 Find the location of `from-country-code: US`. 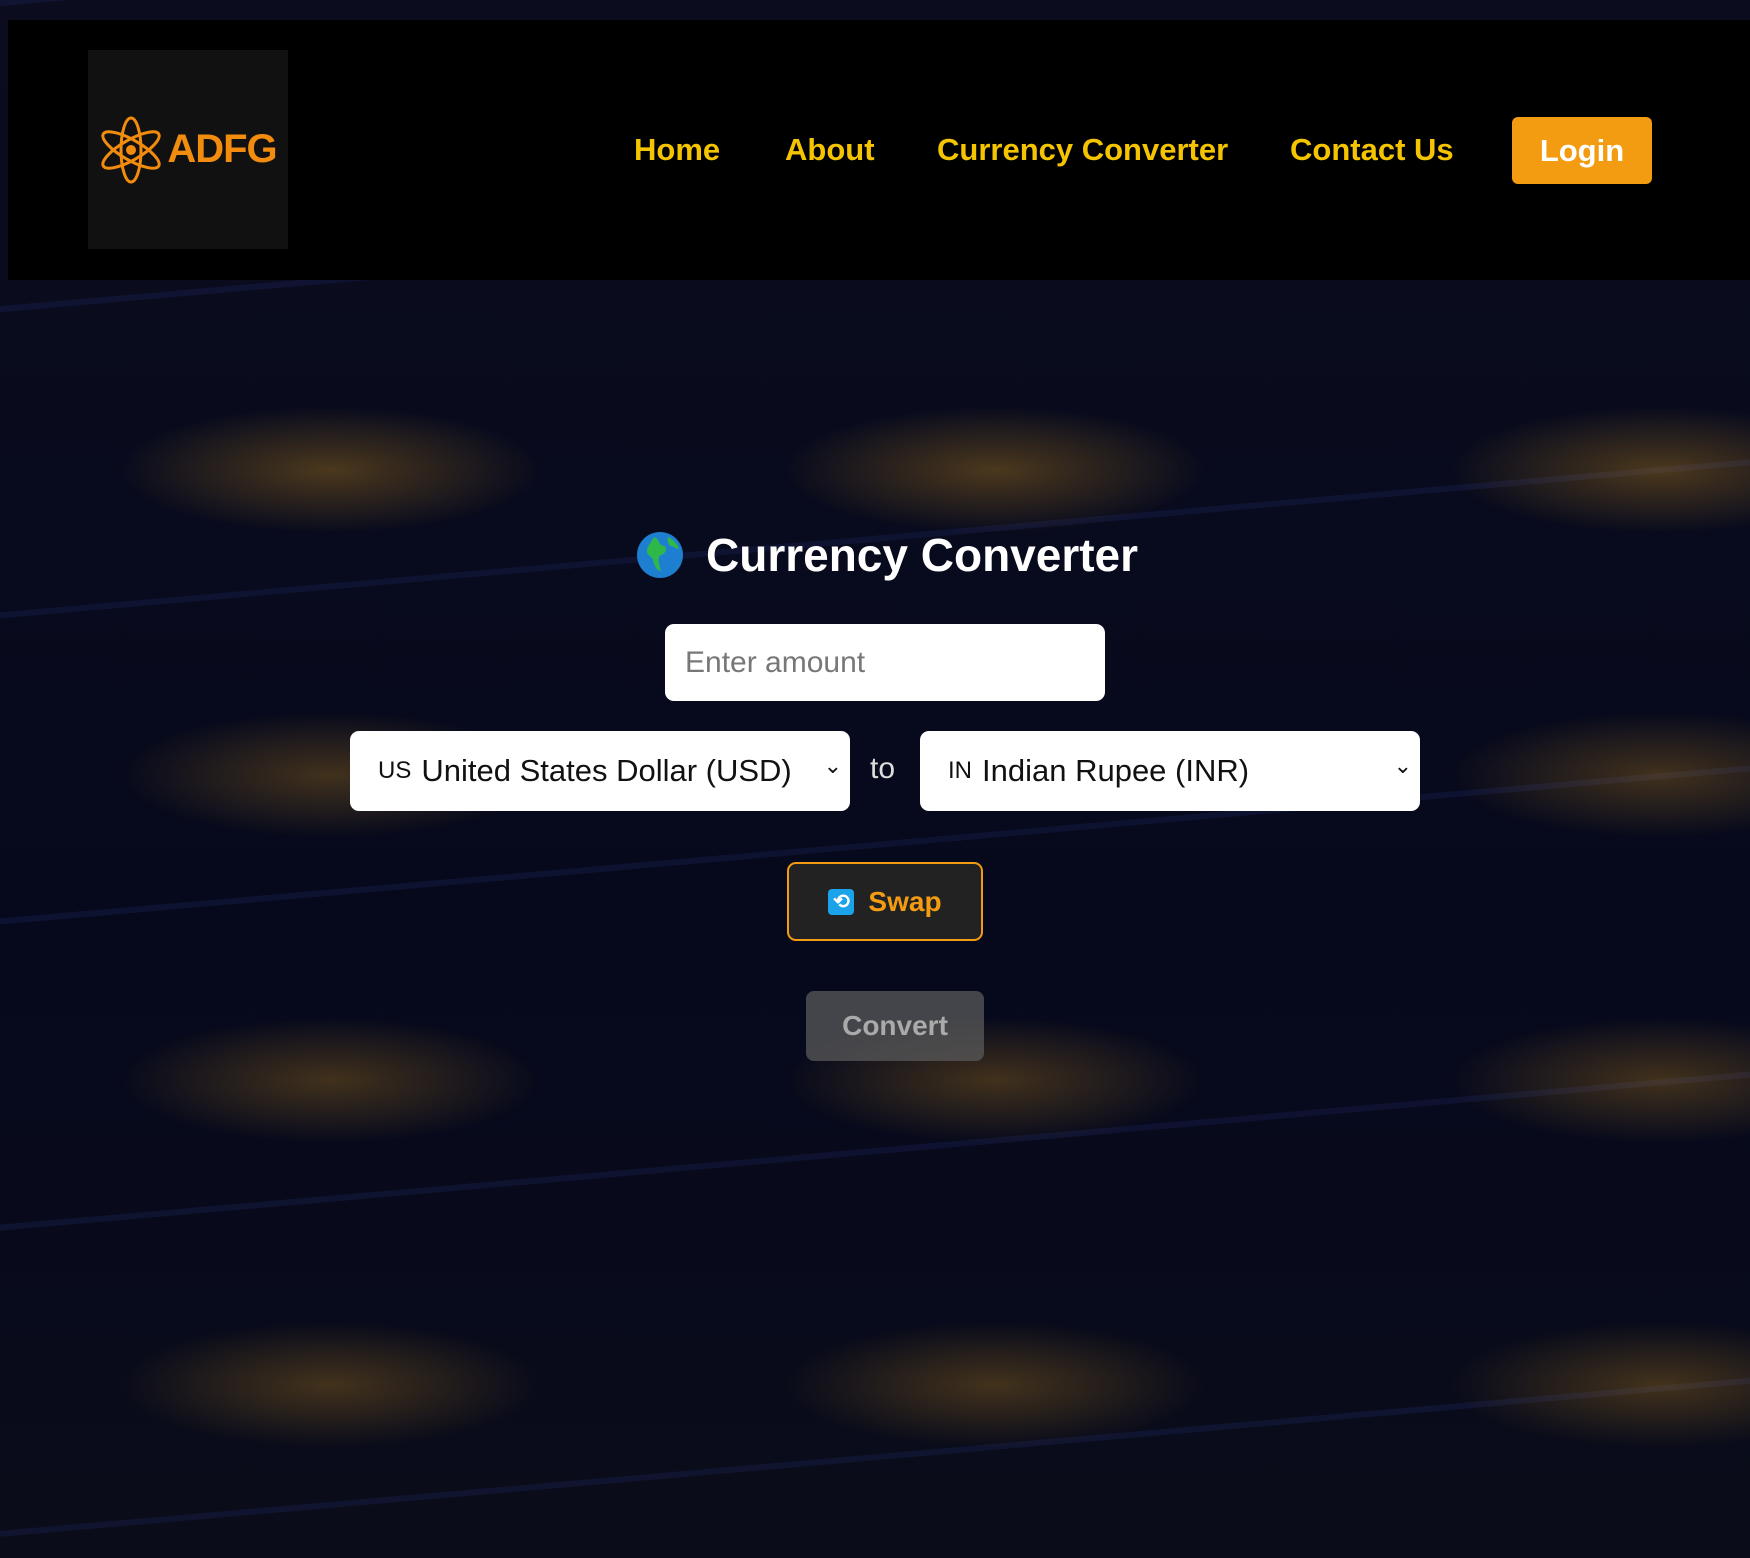

from-country-code: US is located at coordinates (395, 770).